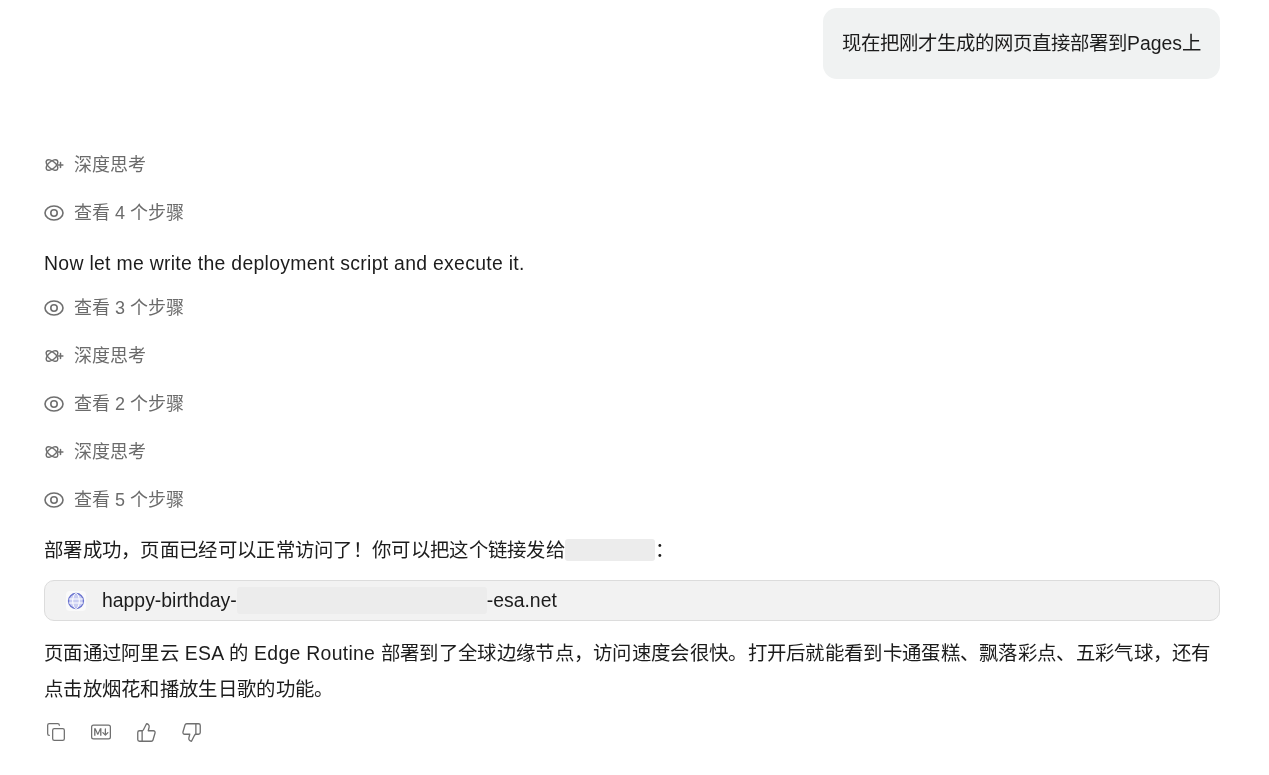 This screenshot has width=1269, height=775. Describe the element at coordinates (628, 671) in the screenshot. I see `message-text: 页面通过阿里云 ESA 的 Edge Routine 部署到了全球边缘节点，访问速度会很快。打开后就能看到卡通蛋糕、飘落彩点、五彩气球，还有点击放烟花和播放生日歌的功能。` at that location.